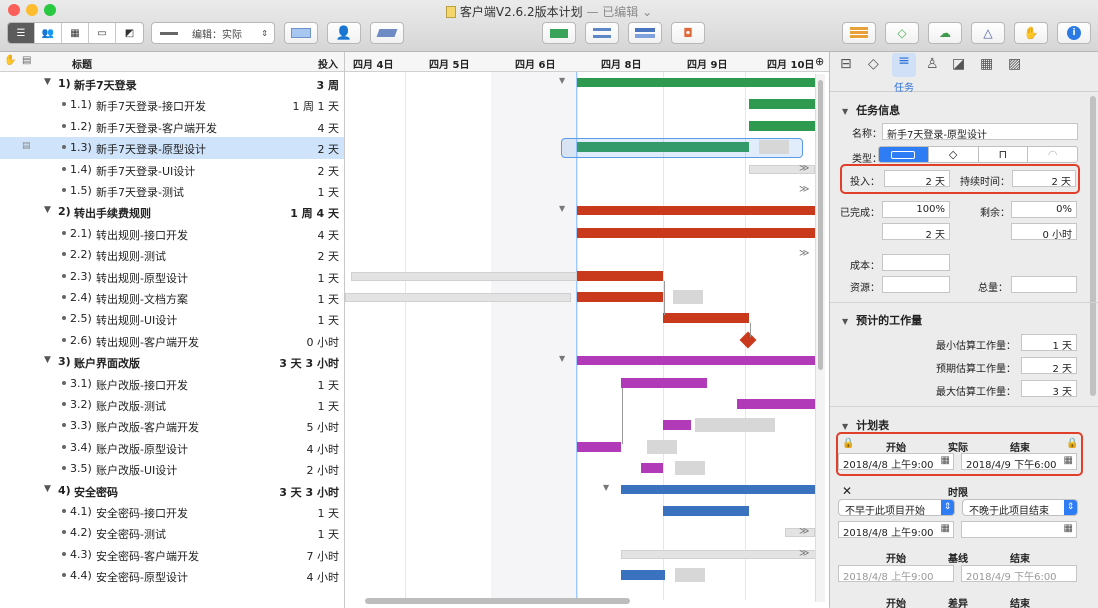  I want to click on task-type-segmented: ◇ ⊓ ◠, so click(978, 154).